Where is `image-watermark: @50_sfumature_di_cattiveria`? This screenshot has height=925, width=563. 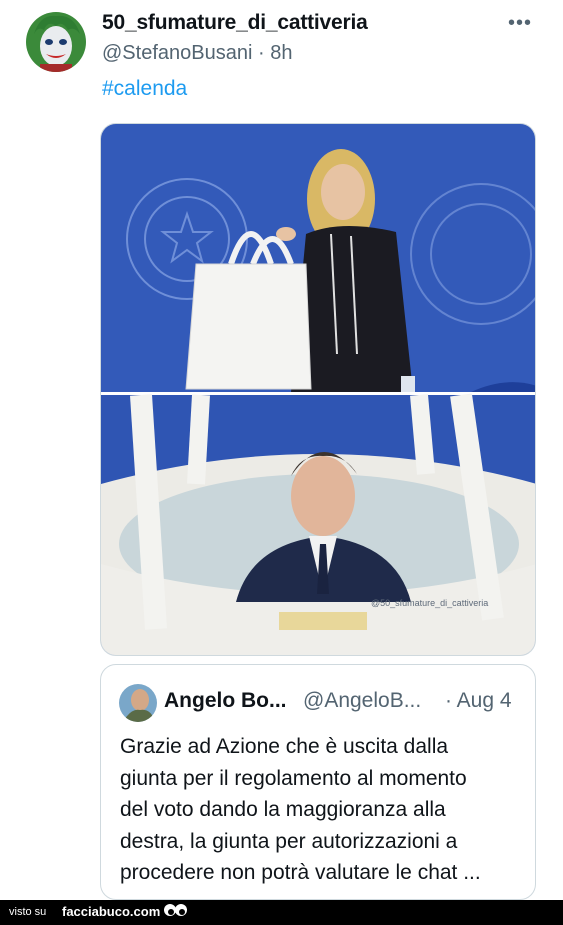 image-watermark: @50_sfumature_di_cattiveria is located at coordinates (429, 603).